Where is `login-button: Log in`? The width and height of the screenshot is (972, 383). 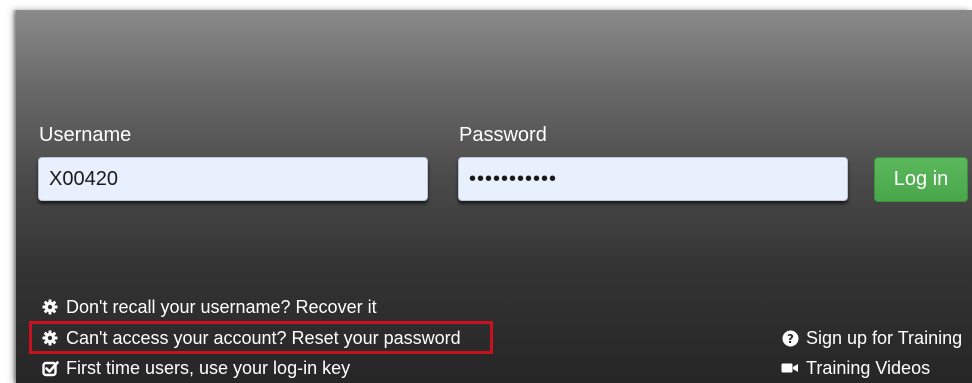
login-button: Log in is located at coordinates (921, 179).